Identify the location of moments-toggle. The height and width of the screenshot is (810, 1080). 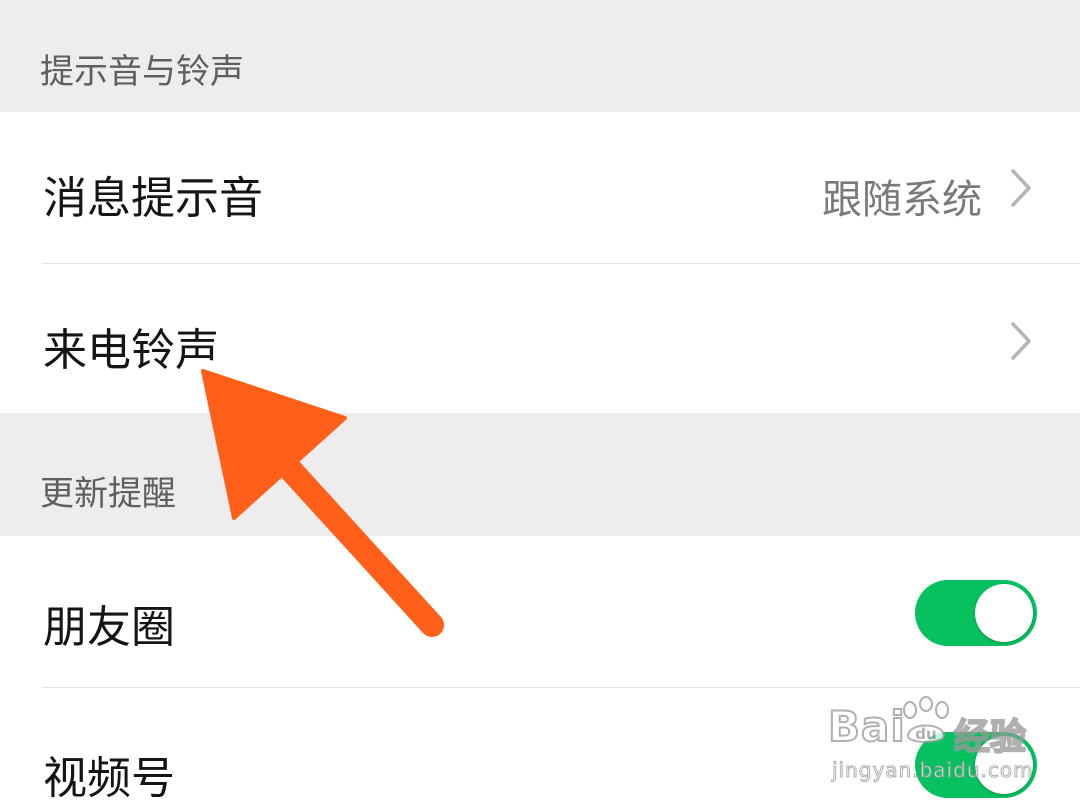
(976, 613).